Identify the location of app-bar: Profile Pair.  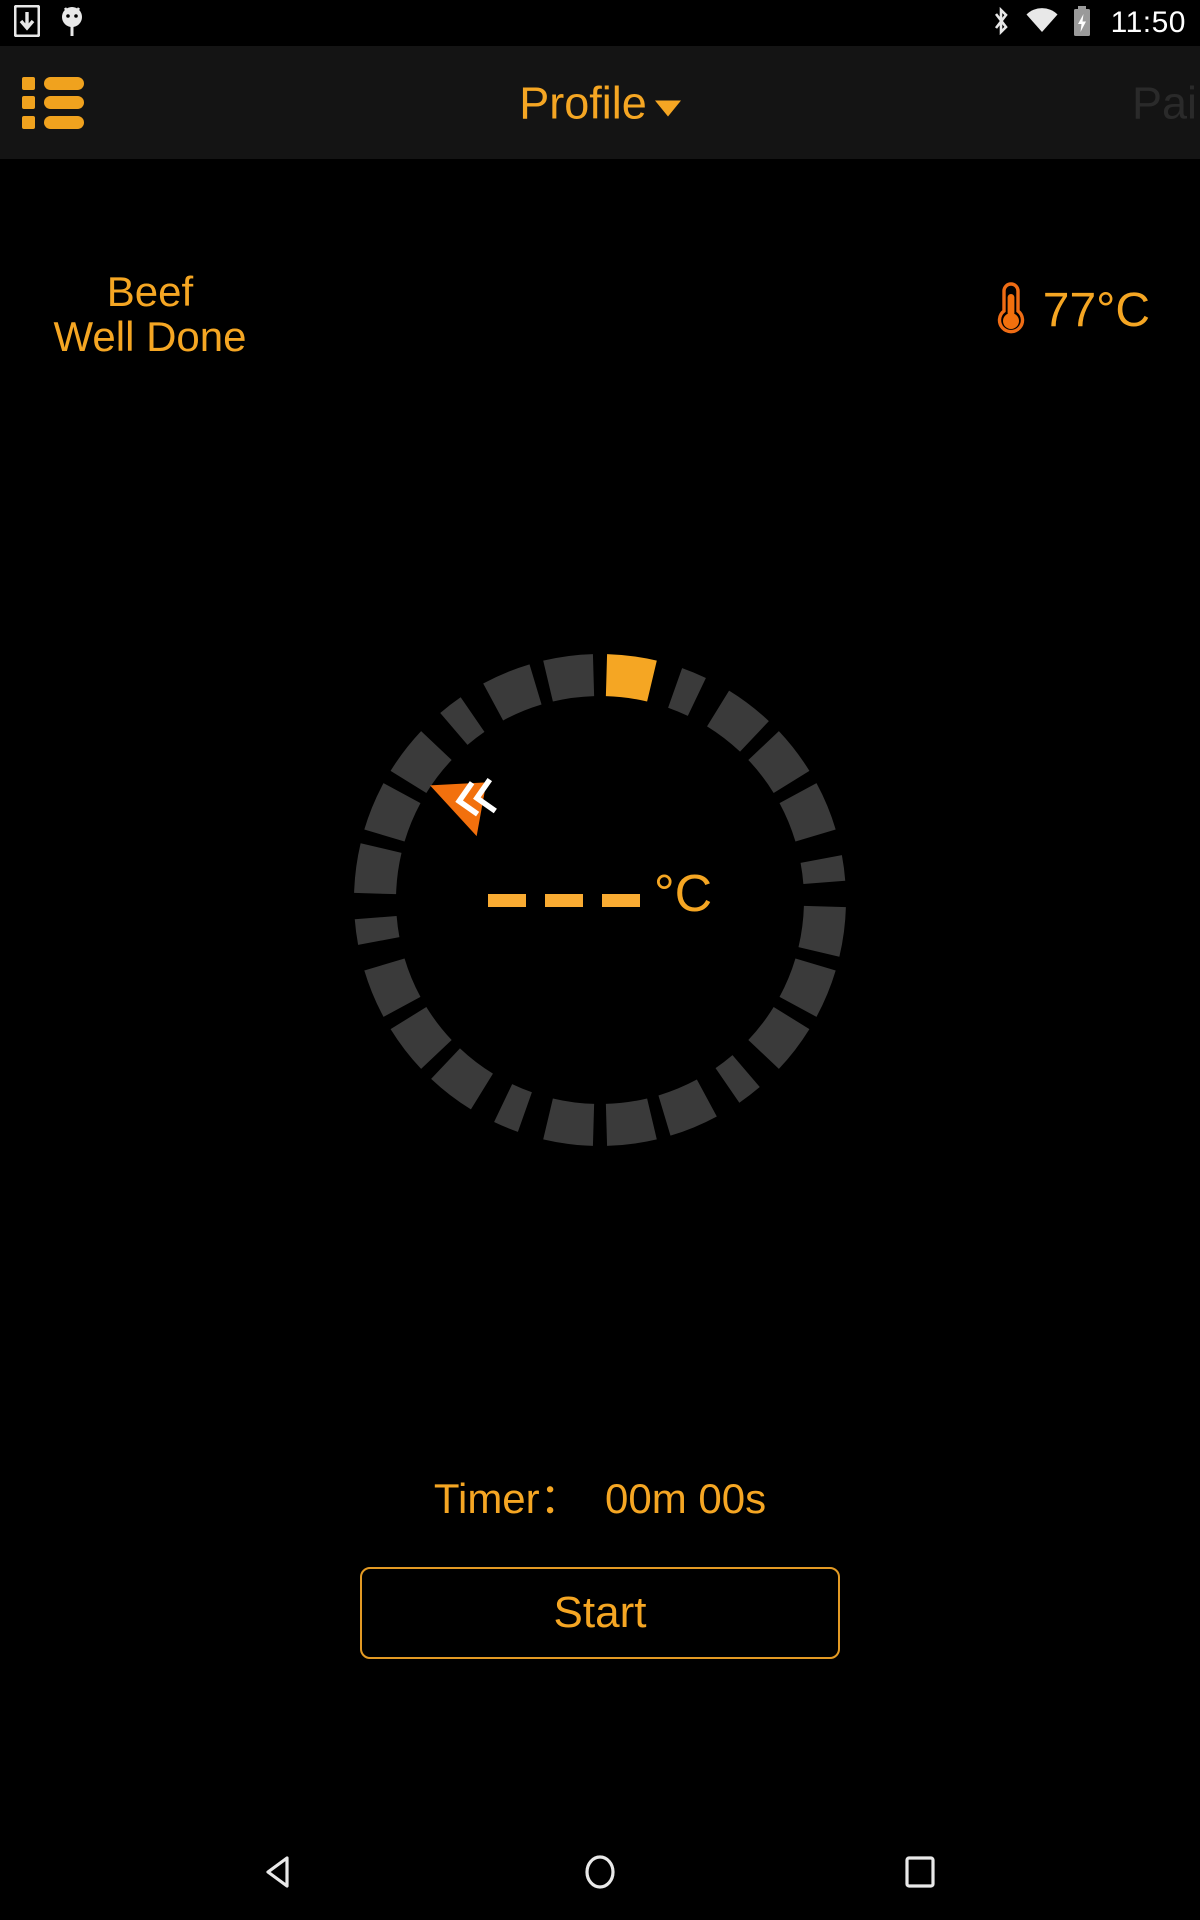
(600, 103).